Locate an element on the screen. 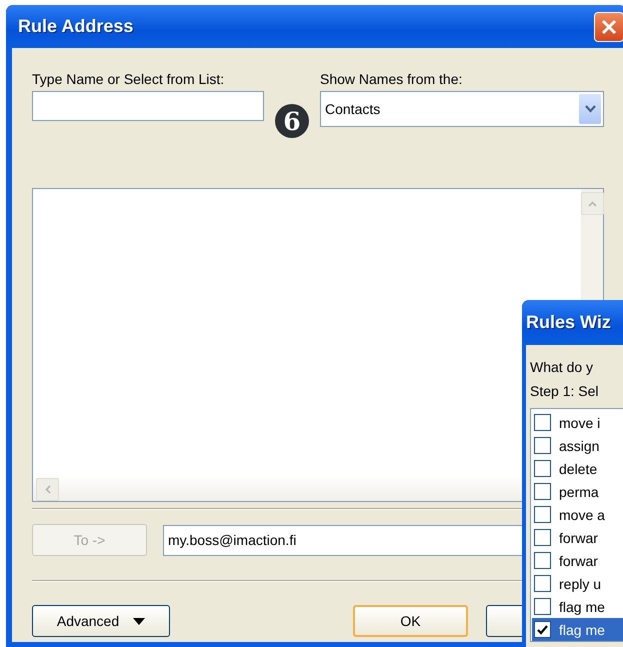 This screenshot has width=623, height=647. prompt-text: What do y is located at coordinates (562, 368).